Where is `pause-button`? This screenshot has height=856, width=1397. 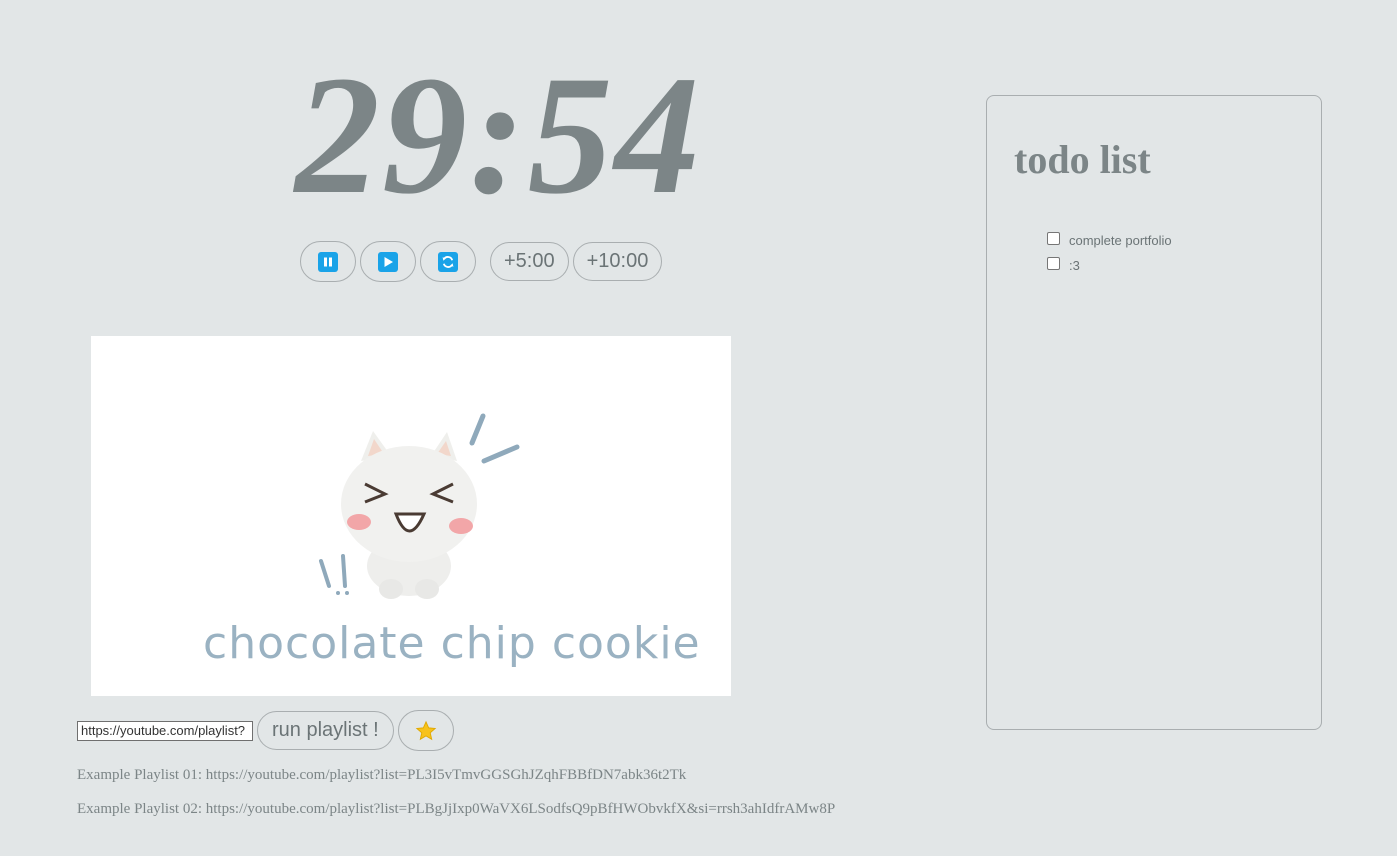
pause-button is located at coordinates (328, 261).